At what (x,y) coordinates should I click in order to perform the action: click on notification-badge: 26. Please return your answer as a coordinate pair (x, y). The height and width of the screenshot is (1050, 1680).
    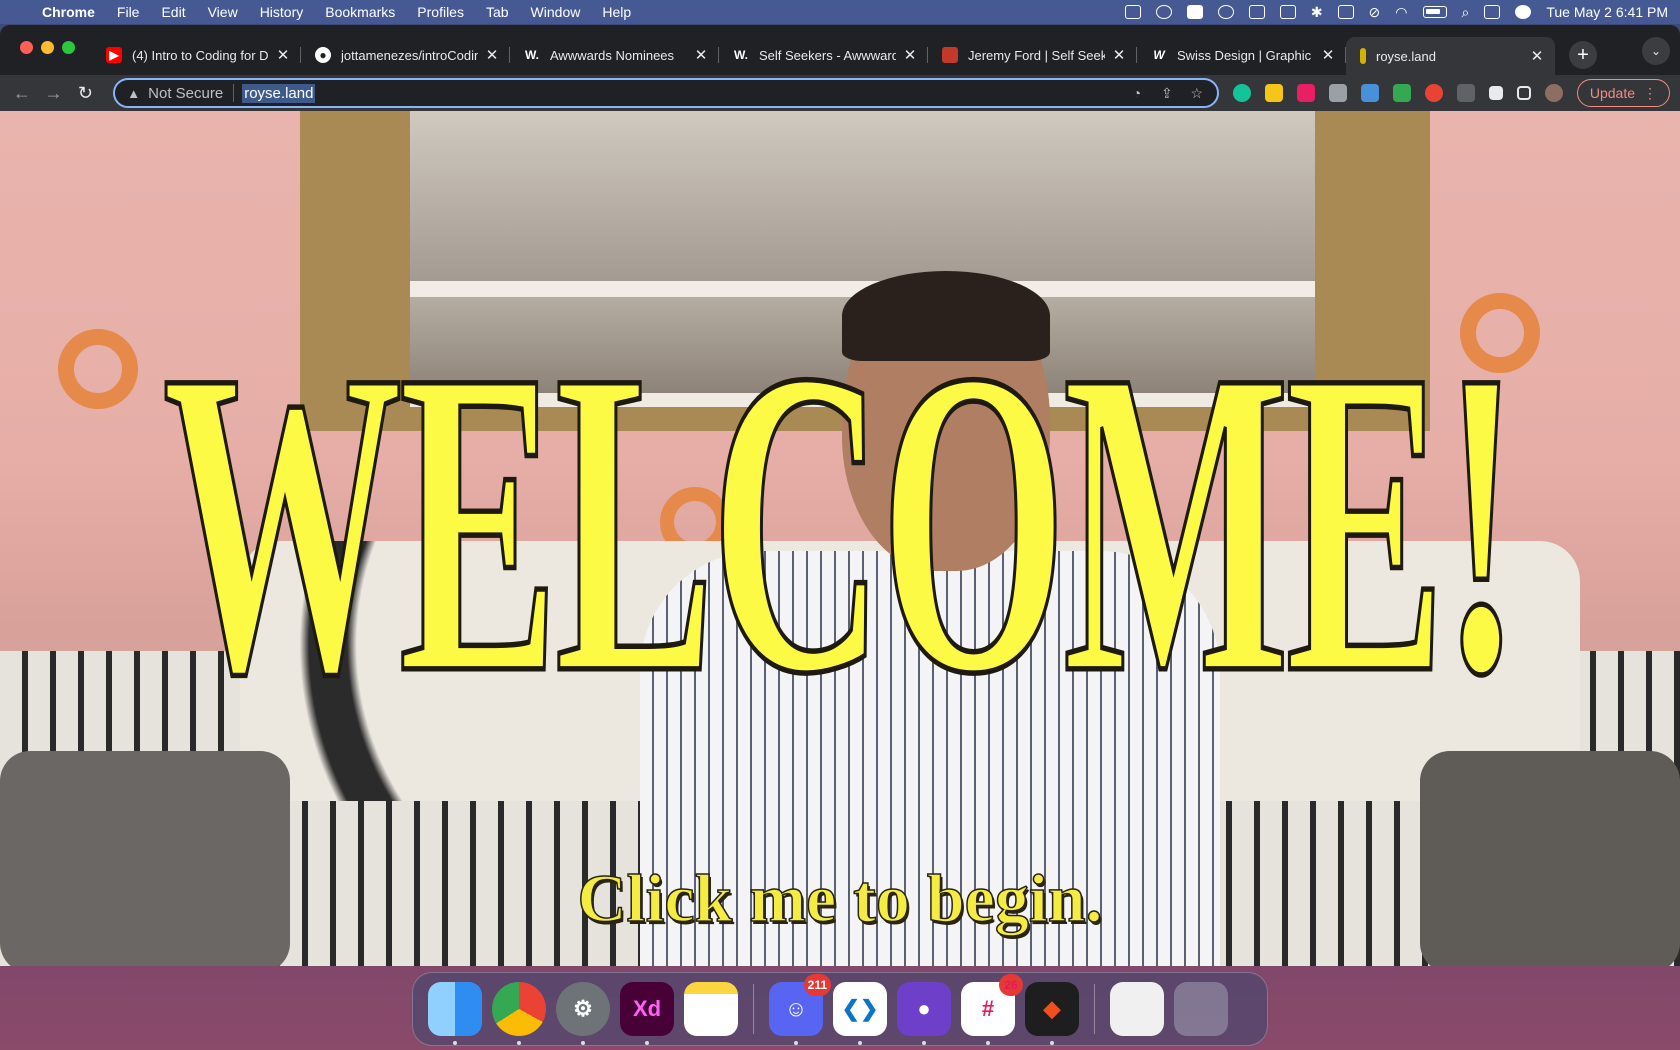
    Looking at the image, I should click on (1011, 985).